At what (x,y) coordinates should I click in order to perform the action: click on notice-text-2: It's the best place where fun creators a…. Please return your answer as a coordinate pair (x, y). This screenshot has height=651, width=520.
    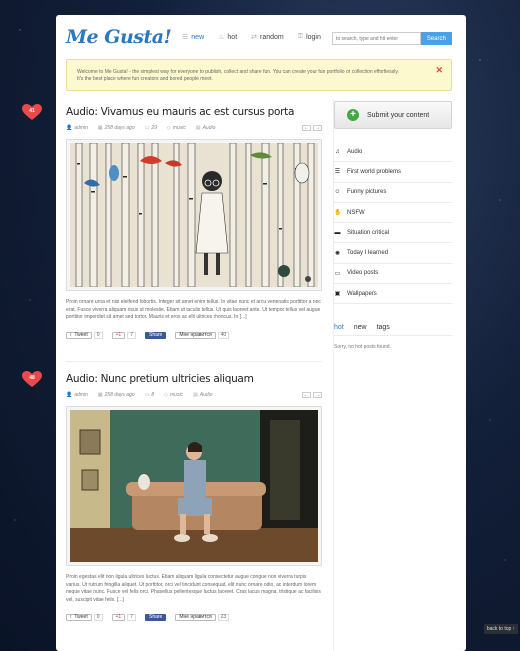
    Looking at the image, I should click on (145, 79).